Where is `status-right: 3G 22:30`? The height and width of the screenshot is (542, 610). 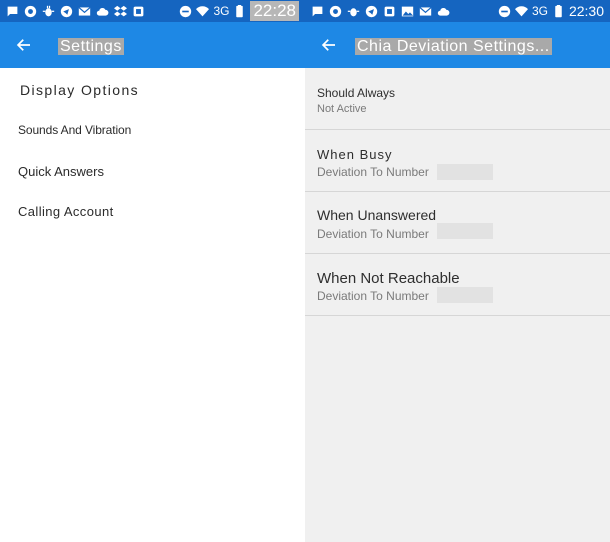
status-right: 3G 22:30 is located at coordinates (551, 11).